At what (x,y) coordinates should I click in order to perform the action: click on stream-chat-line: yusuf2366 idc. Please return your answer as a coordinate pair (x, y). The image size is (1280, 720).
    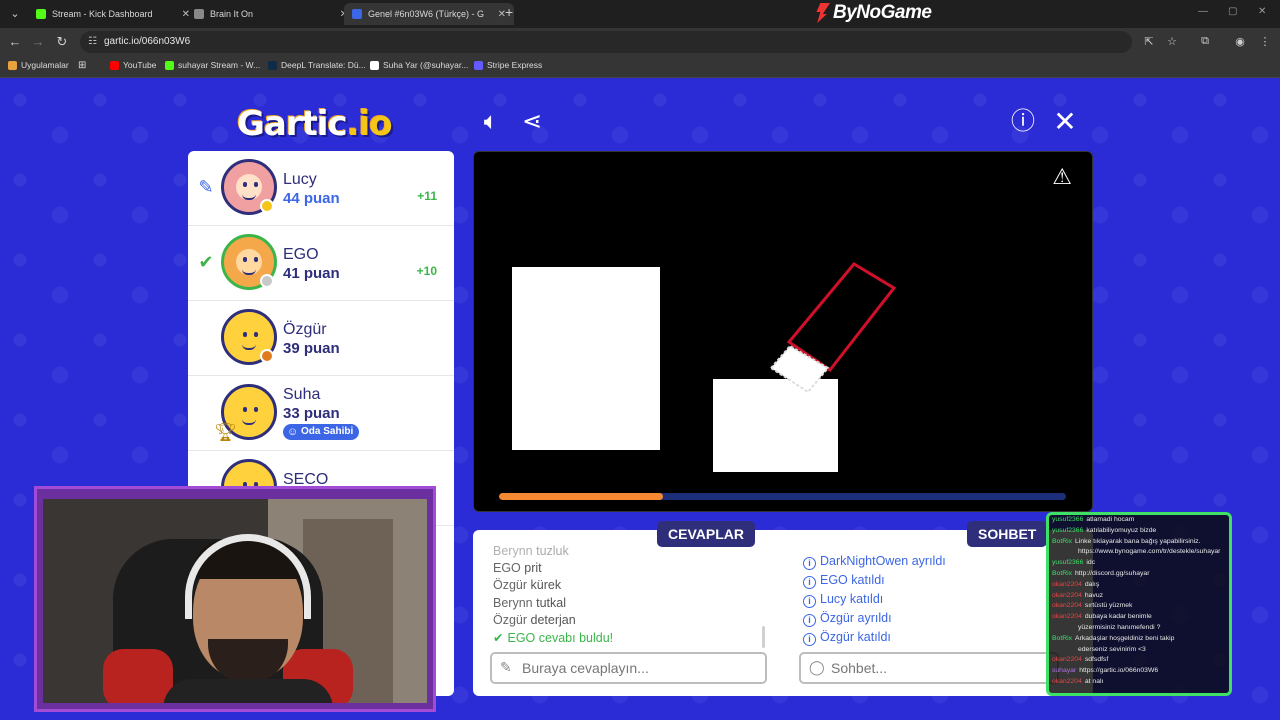
    Looking at the image, I should click on (1139, 563).